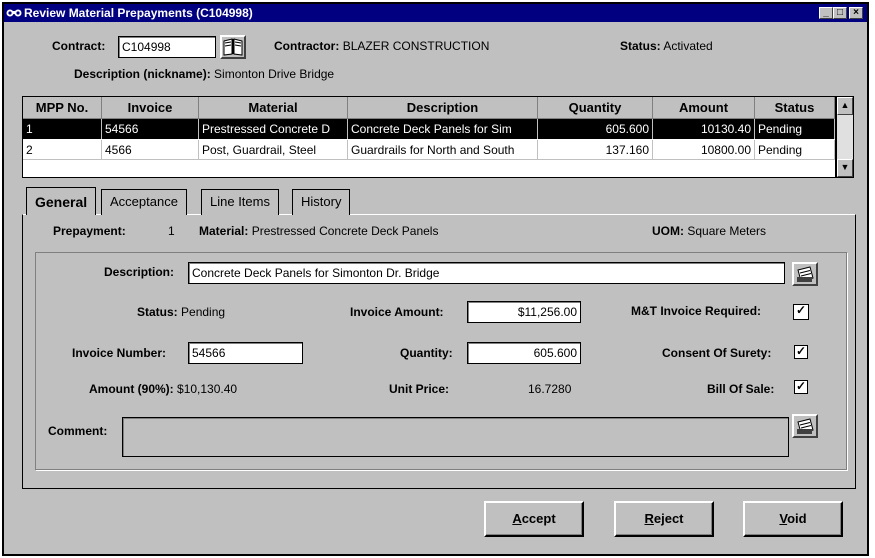  I want to click on comment-edit-button, so click(805, 426).